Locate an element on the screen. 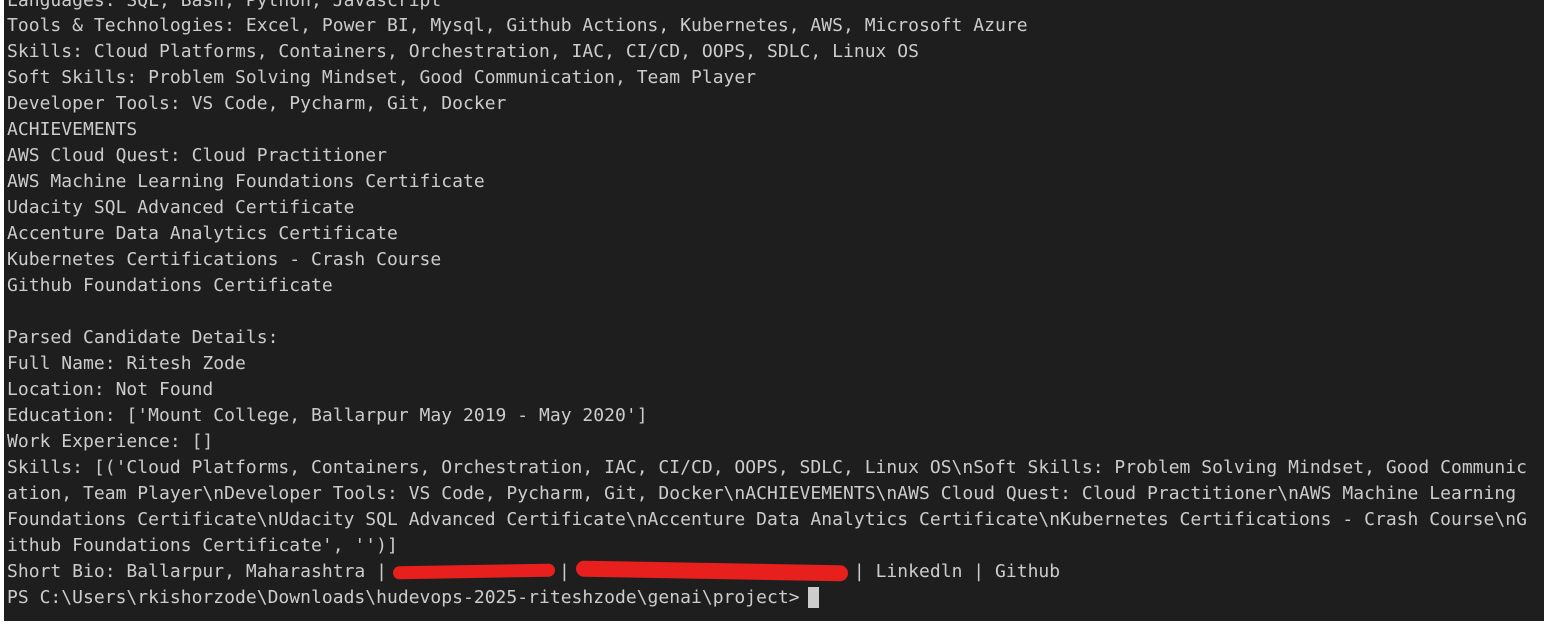  terminal-line: Languages: SQL, Bash, Python, Javascript is located at coordinates (224, 5).